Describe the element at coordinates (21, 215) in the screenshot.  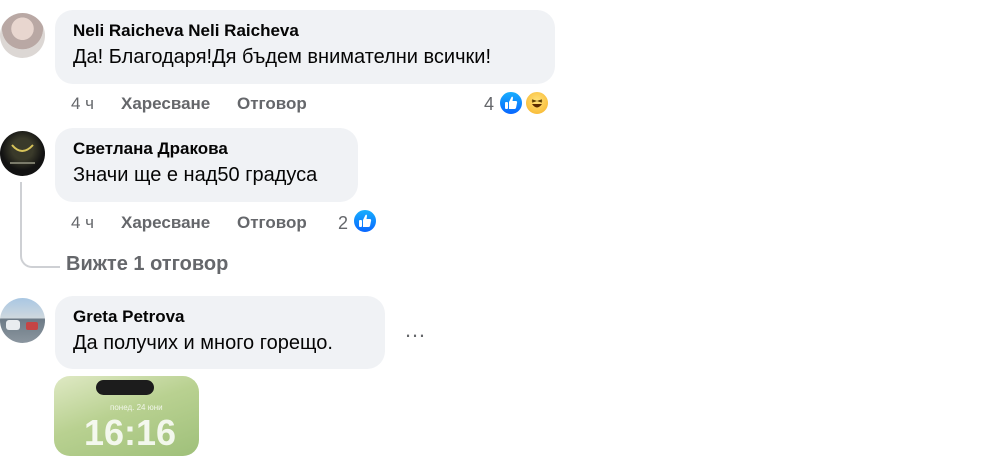
I see `thread-line` at that location.